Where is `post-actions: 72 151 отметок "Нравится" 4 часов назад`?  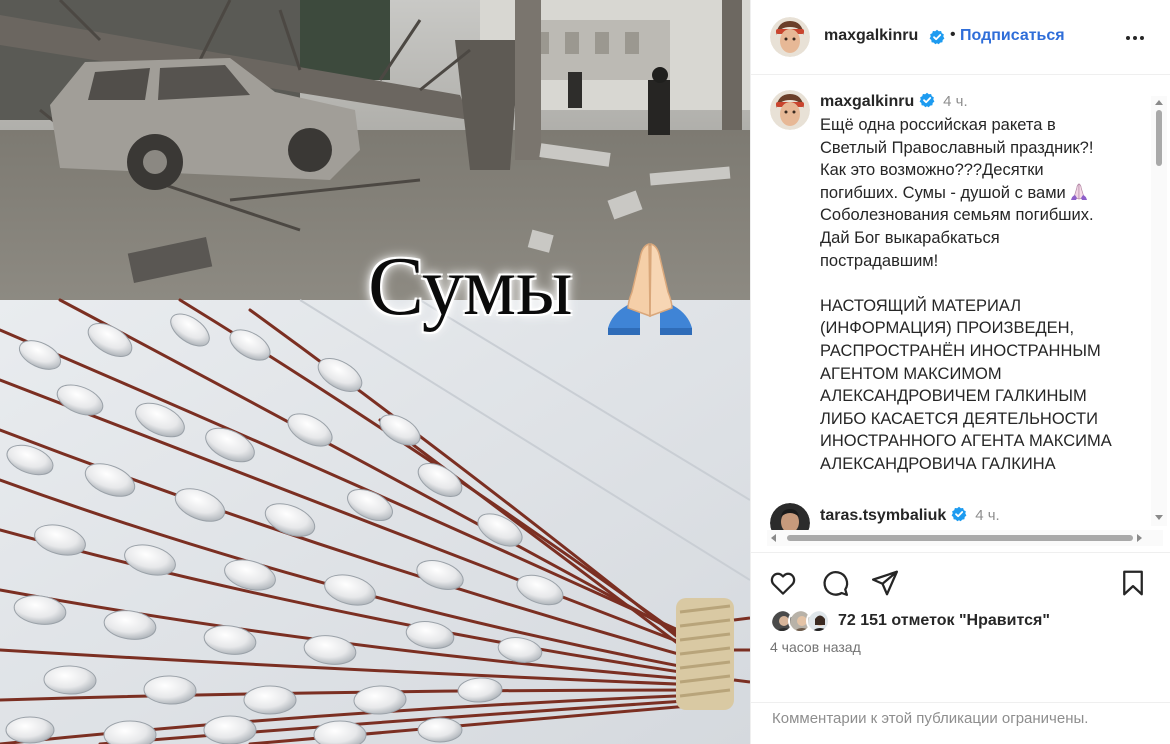
post-actions: 72 151 отметок "Нравится" 4 часов назад is located at coordinates (960, 627).